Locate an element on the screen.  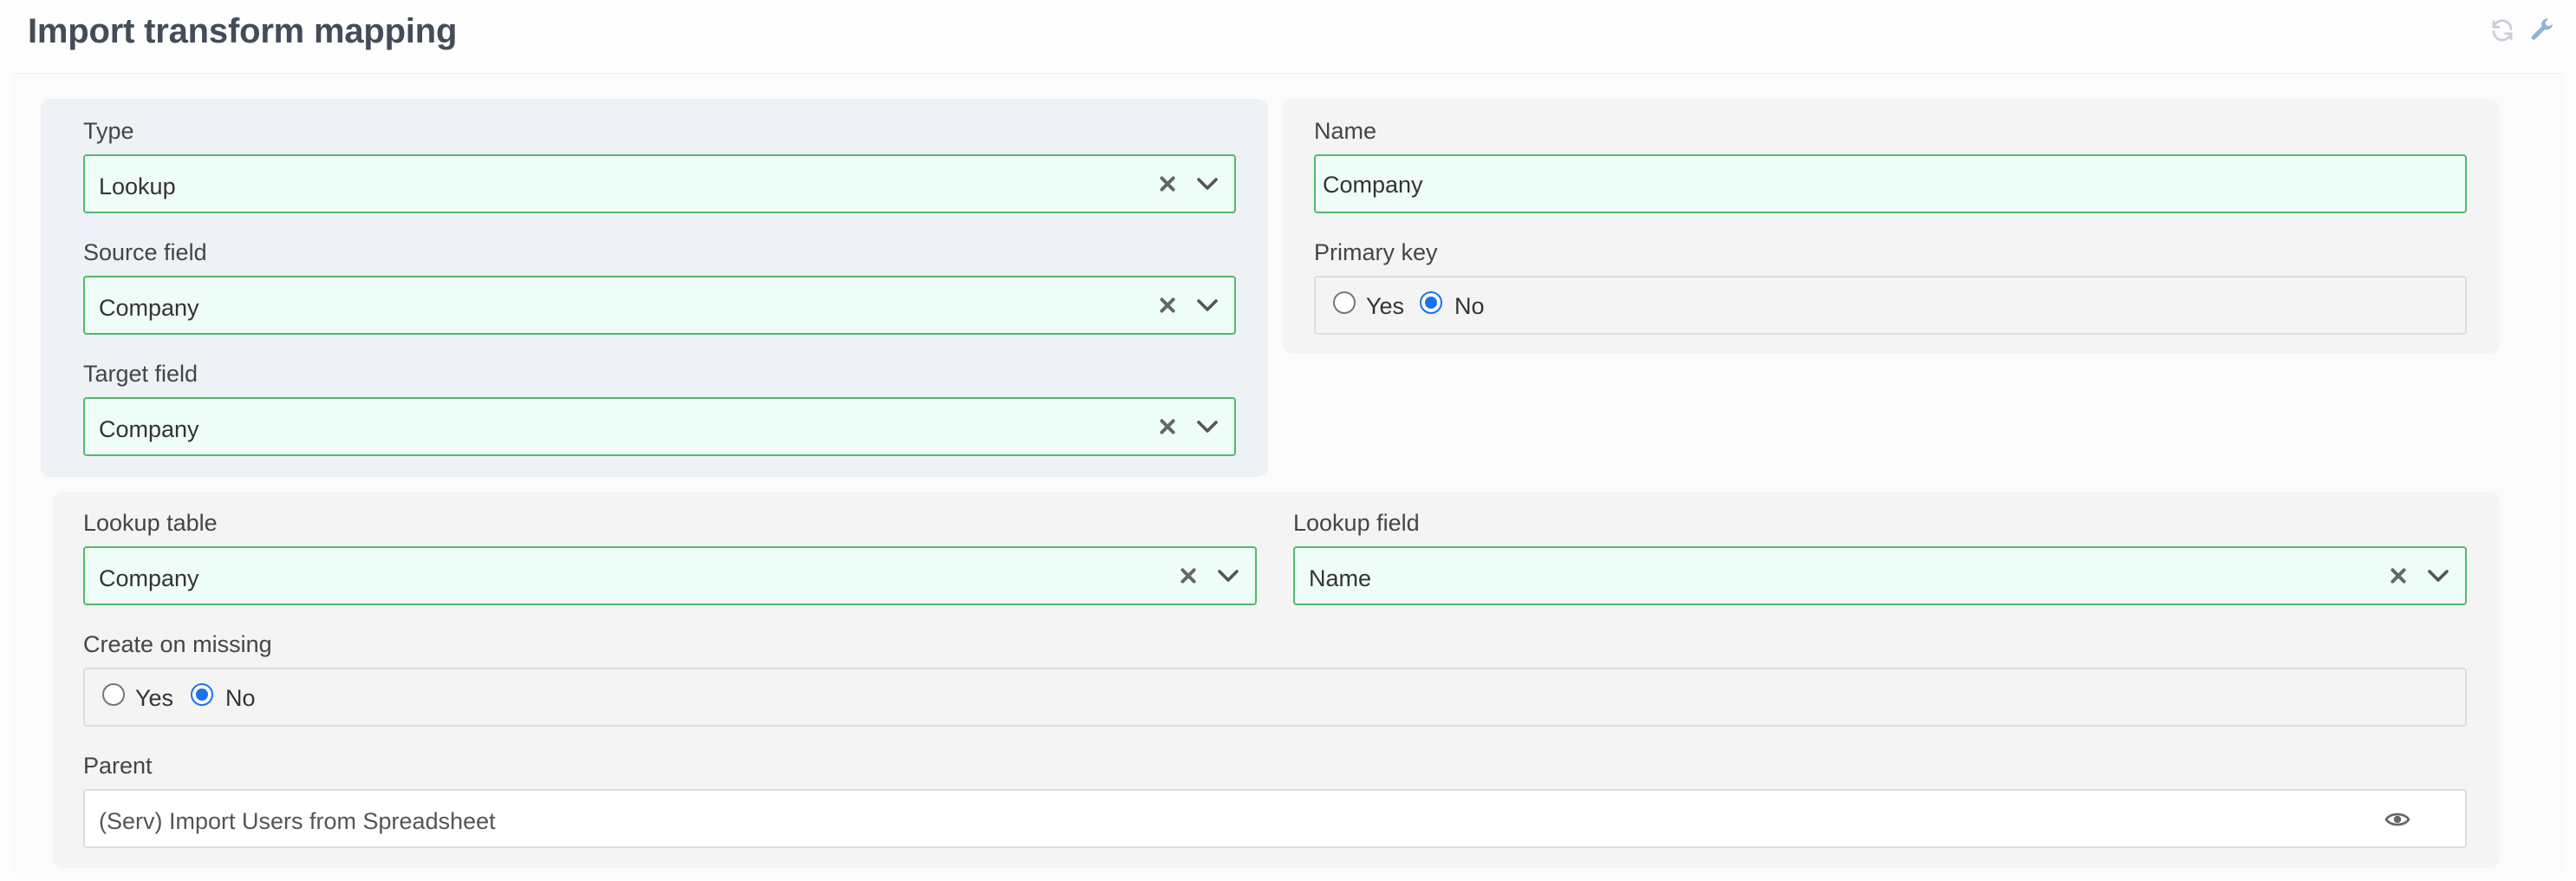
page-title: Import transform mapping is located at coordinates (243, 31).